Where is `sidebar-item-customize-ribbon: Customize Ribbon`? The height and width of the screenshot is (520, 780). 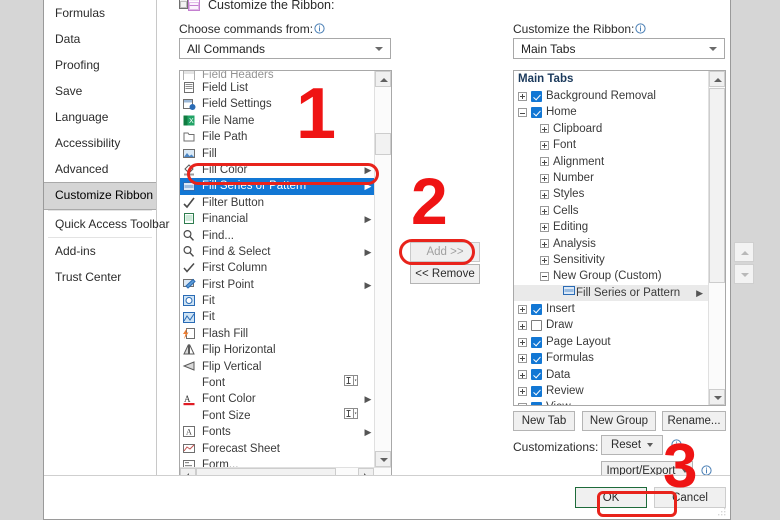 sidebar-item-customize-ribbon: Customize Ribbon is located at coordinates (100, 196).